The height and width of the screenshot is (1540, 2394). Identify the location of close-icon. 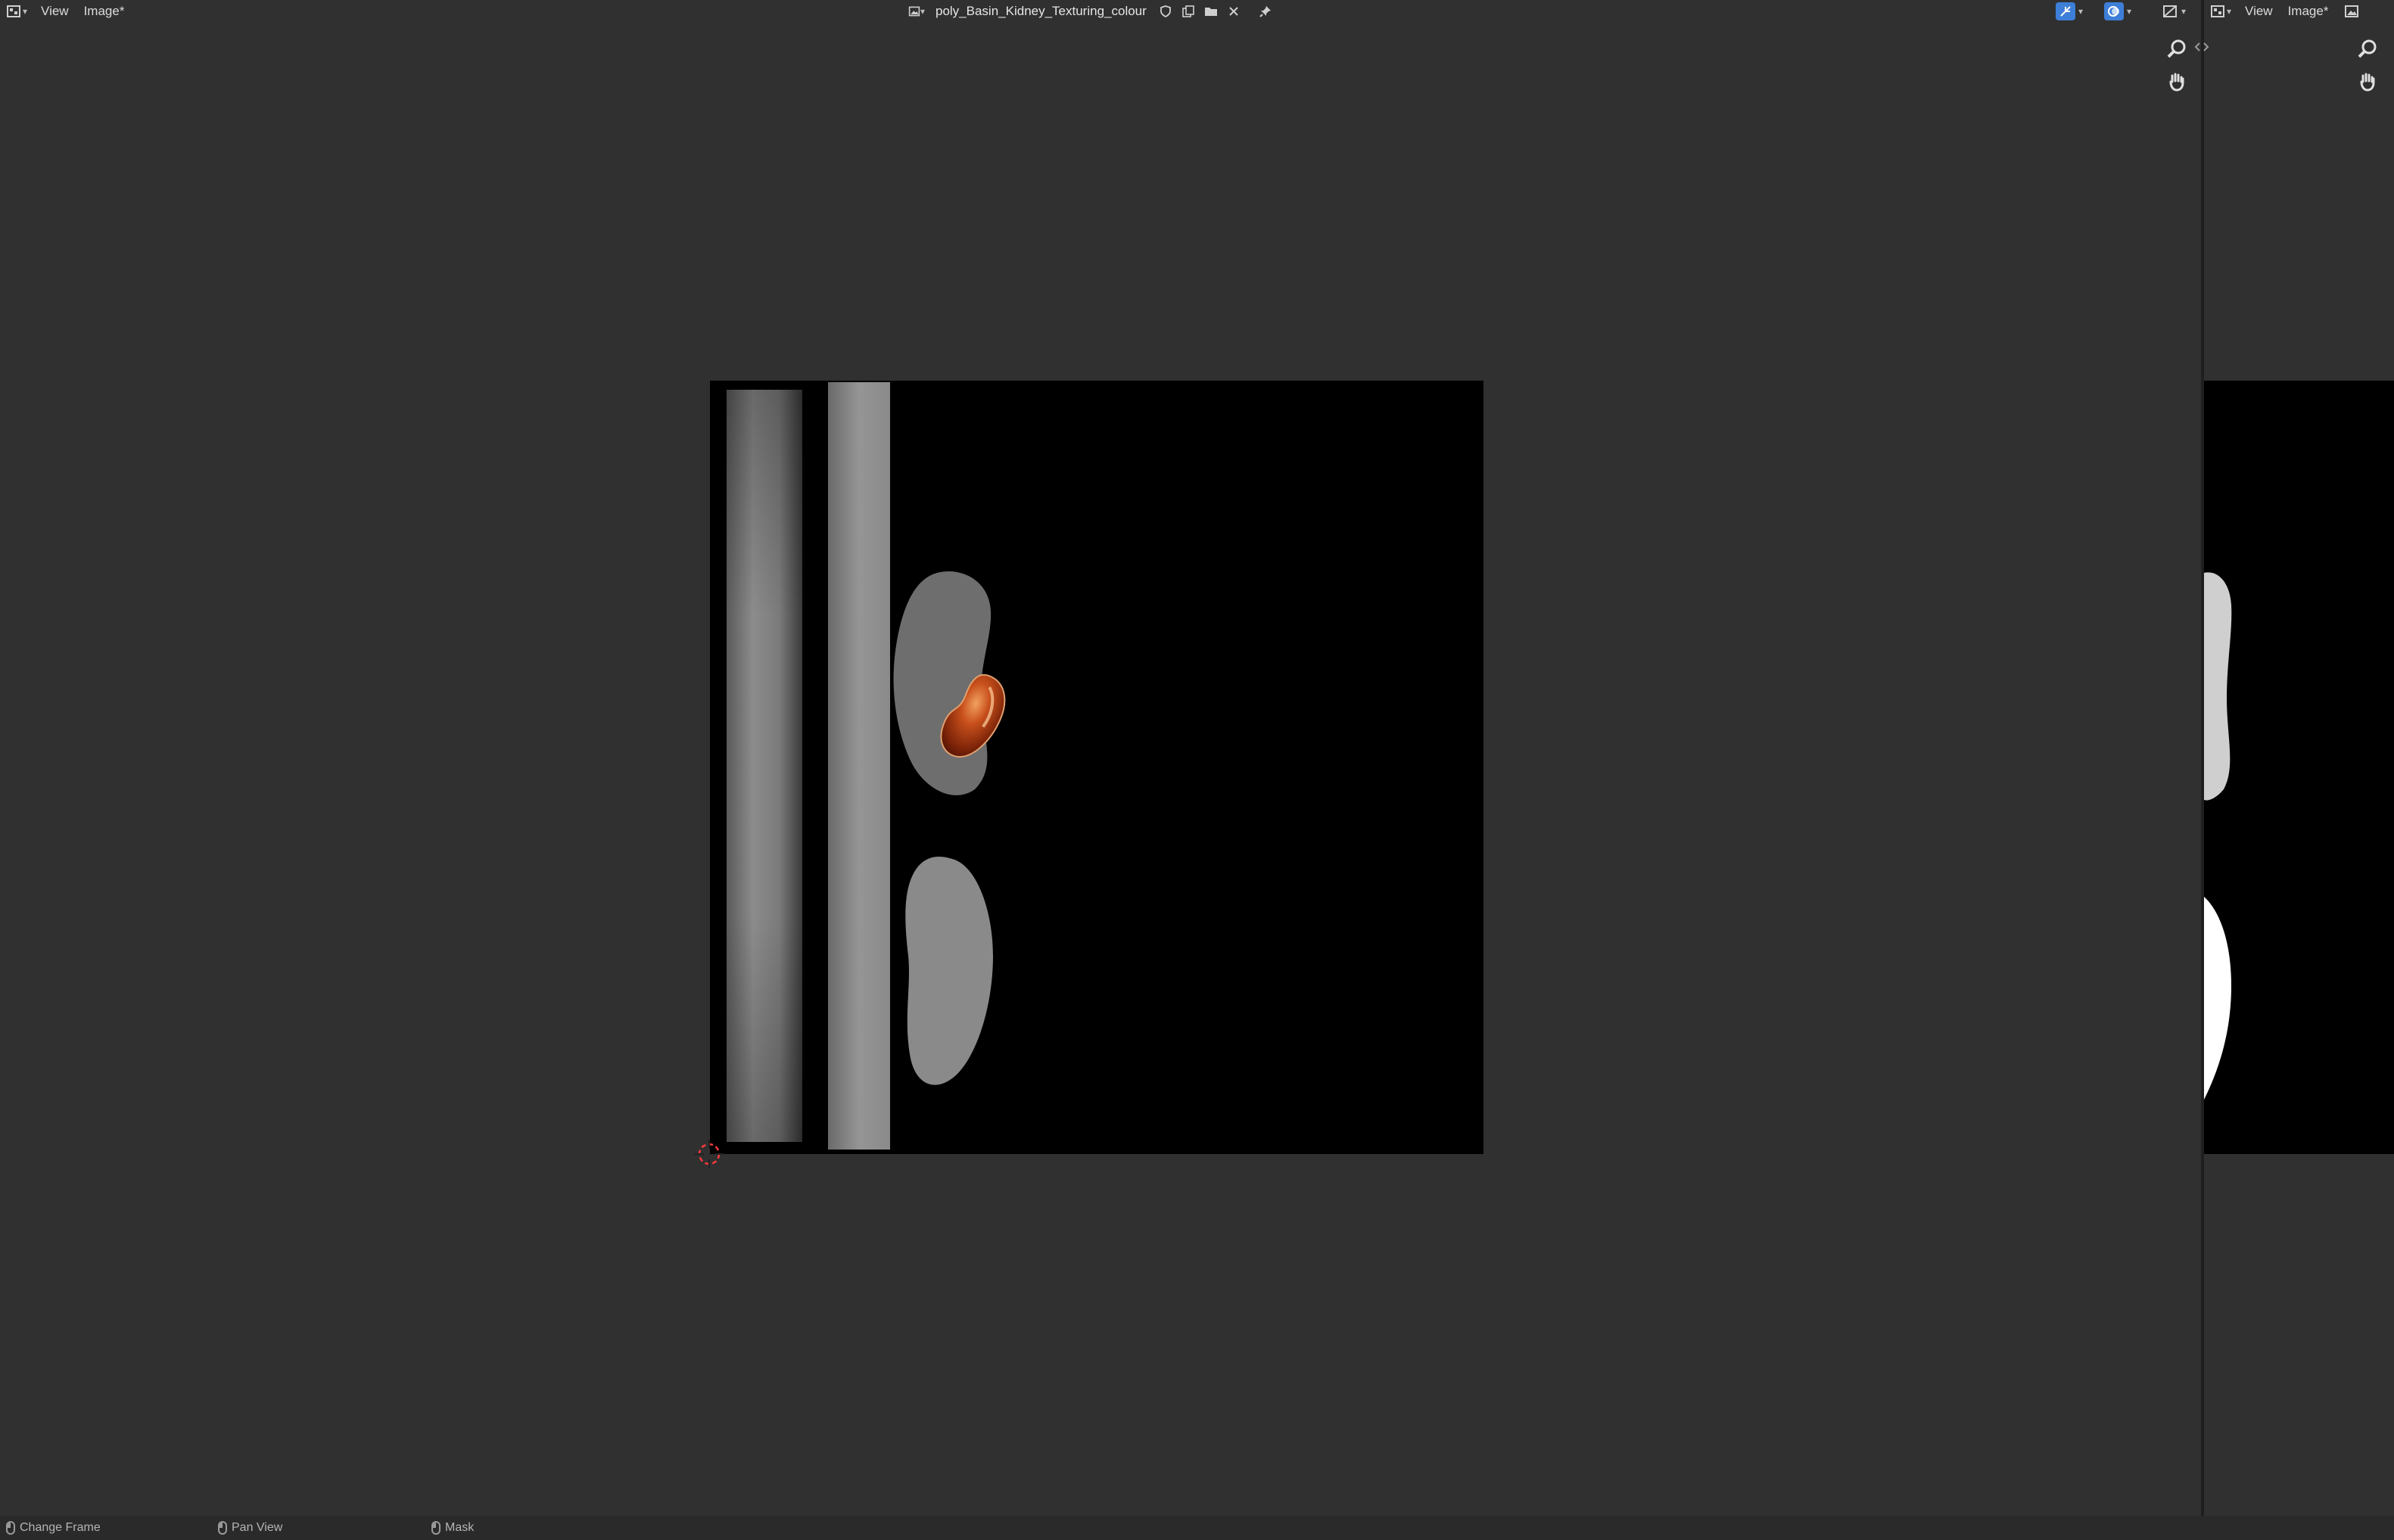
(1233, 11).